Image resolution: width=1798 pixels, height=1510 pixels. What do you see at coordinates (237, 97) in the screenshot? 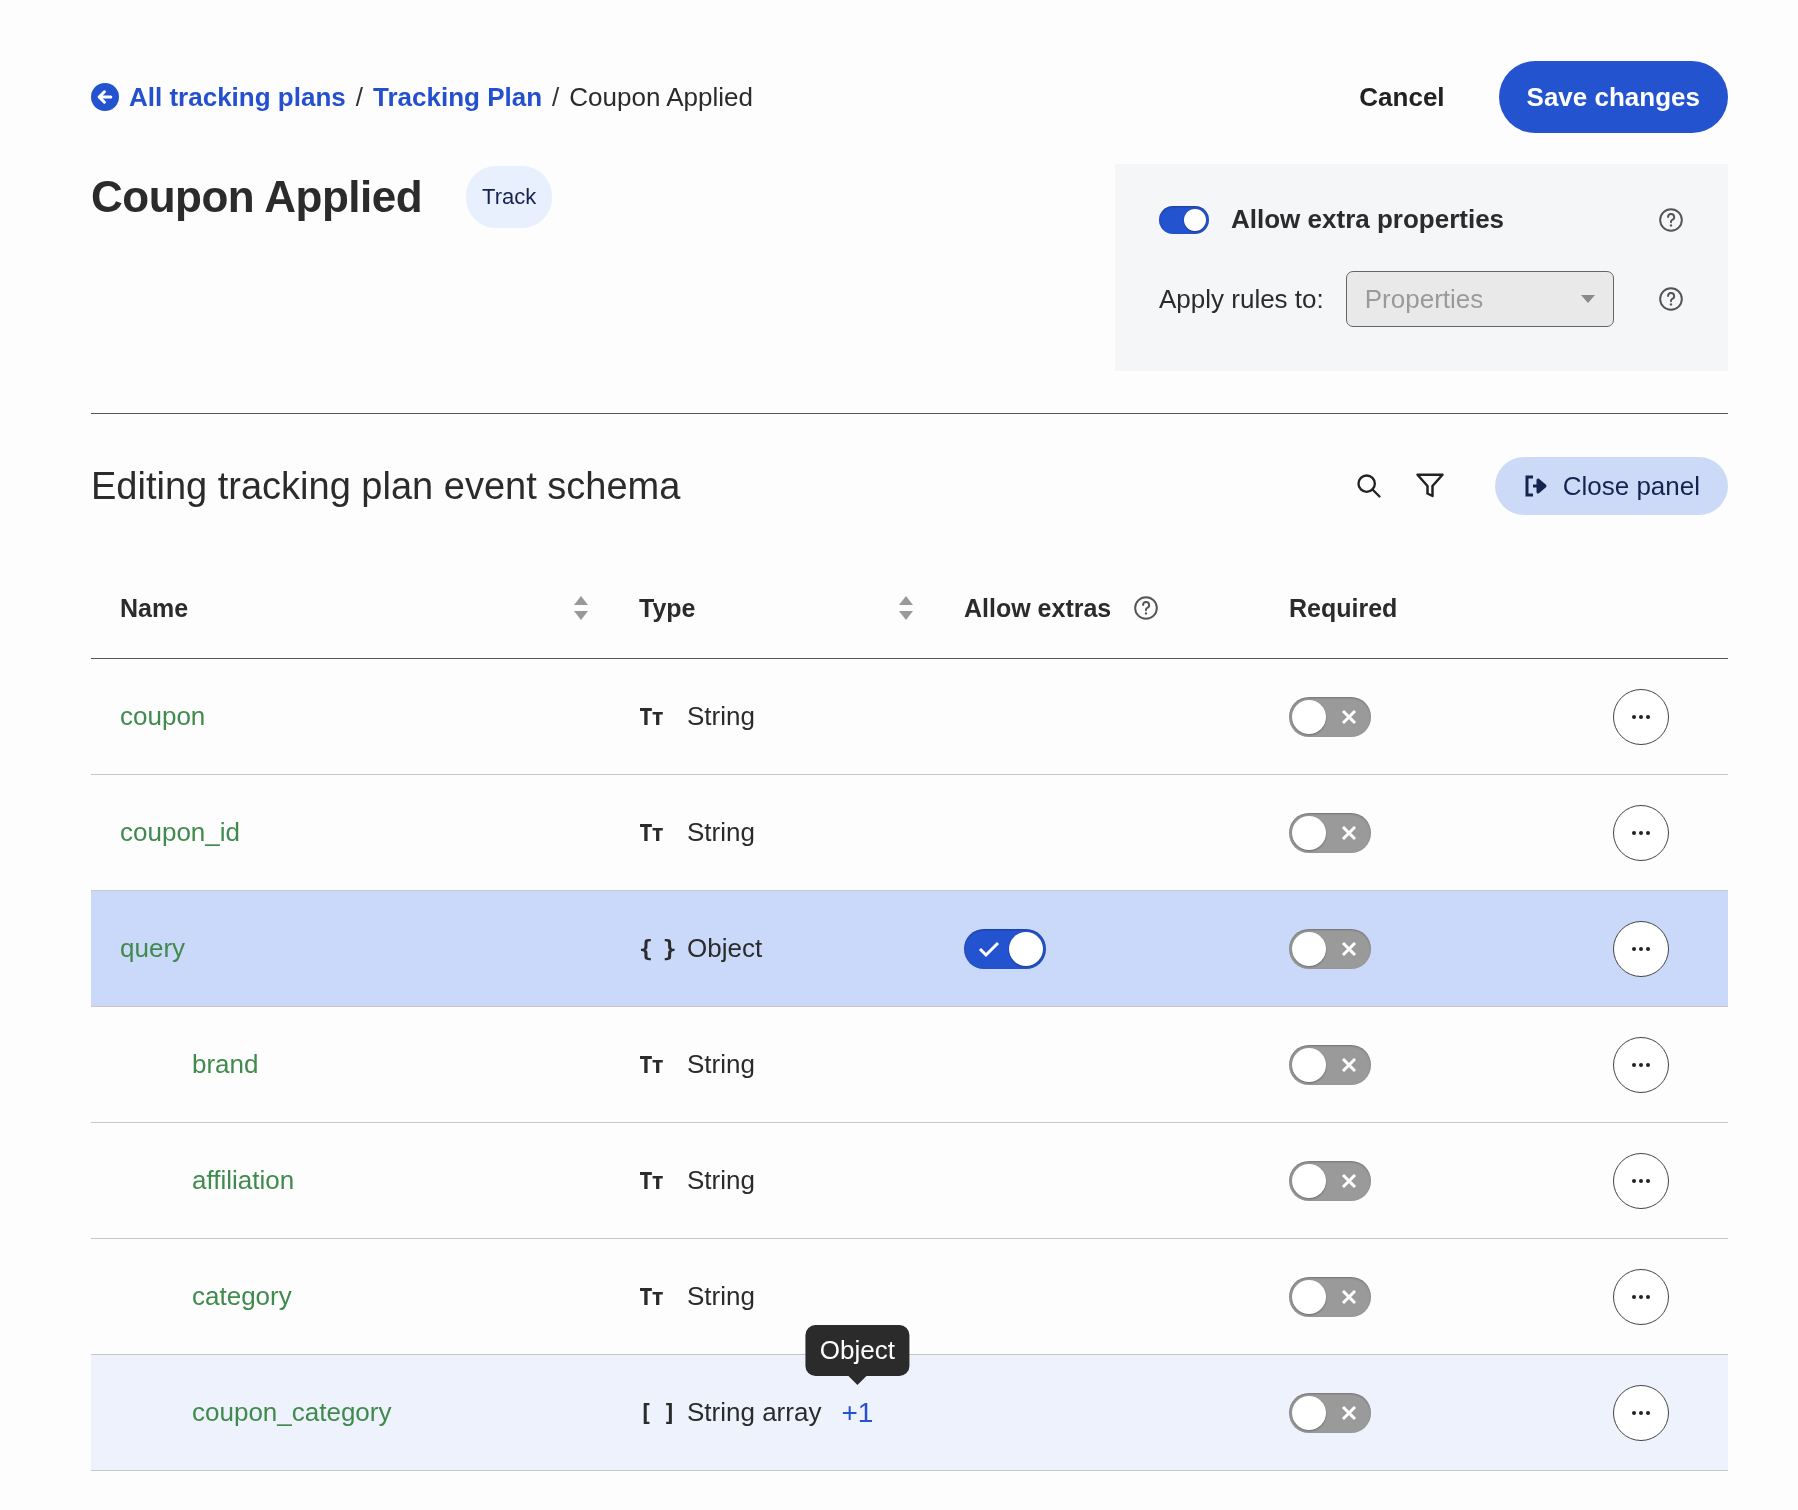
I see `breadcrumb-link: All tracking plans` at bounding box center [237, 97].